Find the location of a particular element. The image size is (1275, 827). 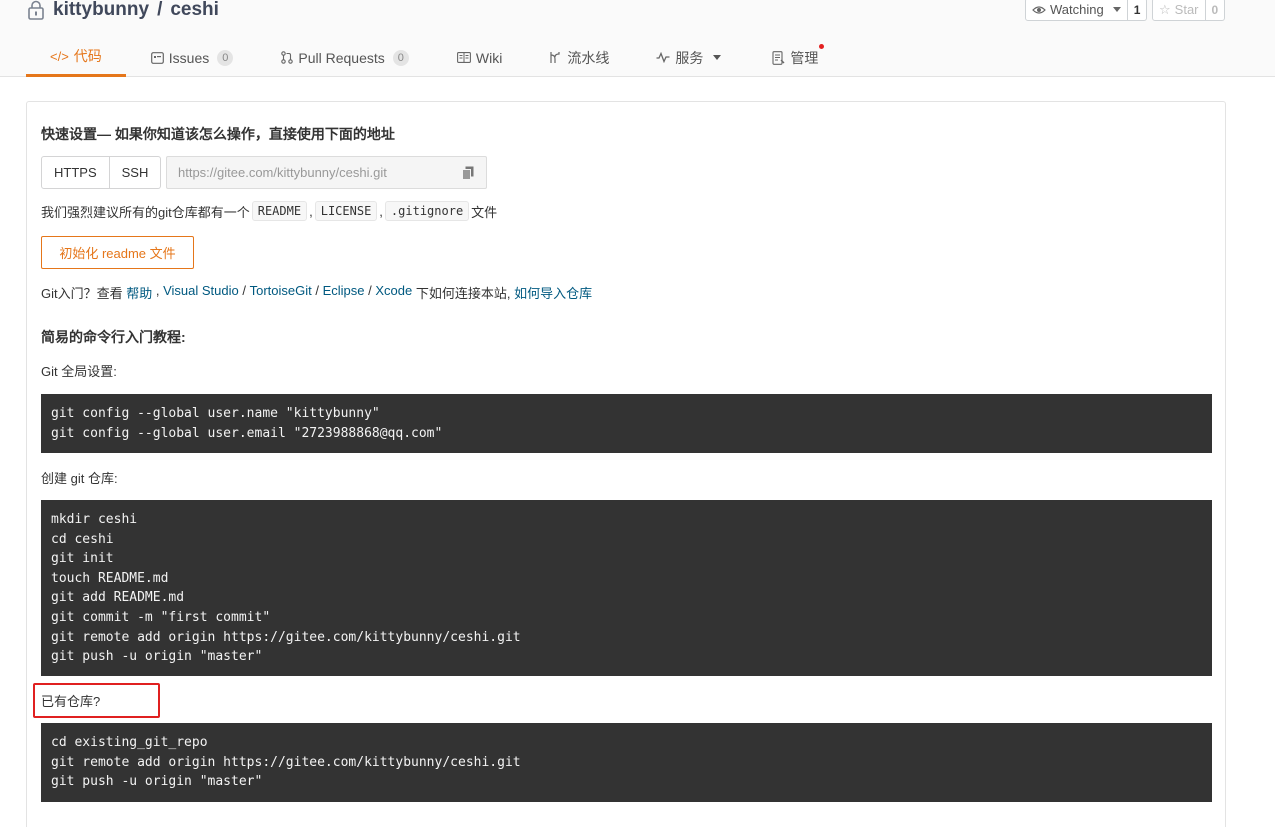

repo-link: ceshi is located at coordinates (194, 10).